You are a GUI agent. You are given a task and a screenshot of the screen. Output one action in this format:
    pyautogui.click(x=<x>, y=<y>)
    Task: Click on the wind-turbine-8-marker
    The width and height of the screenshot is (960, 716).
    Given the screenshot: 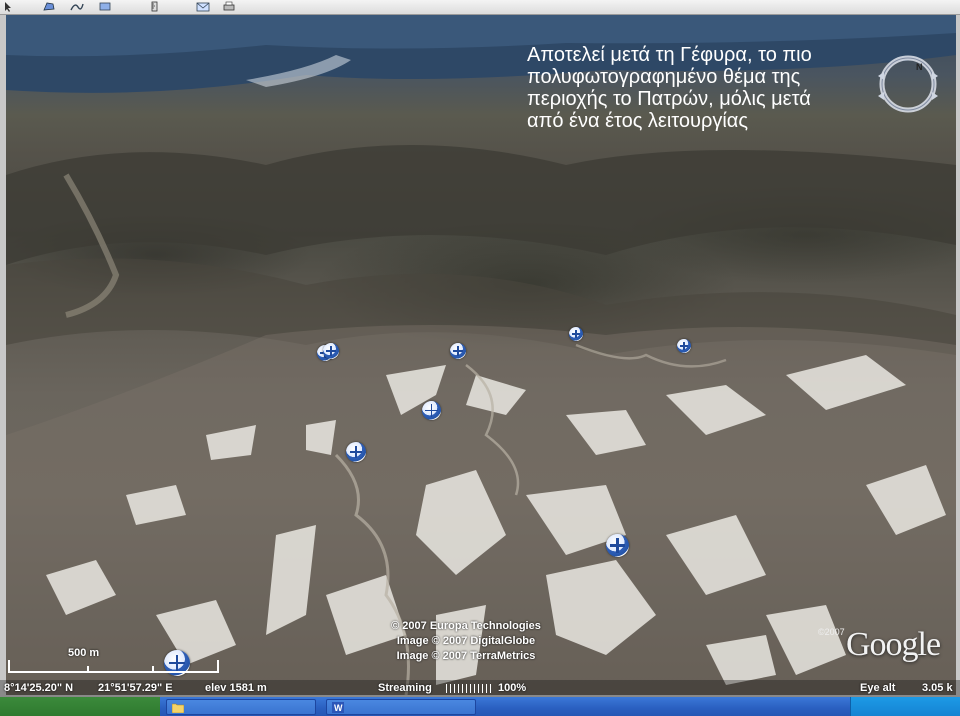 What is the action you would take?
    pyautogui.click(x=617, y=545)
    